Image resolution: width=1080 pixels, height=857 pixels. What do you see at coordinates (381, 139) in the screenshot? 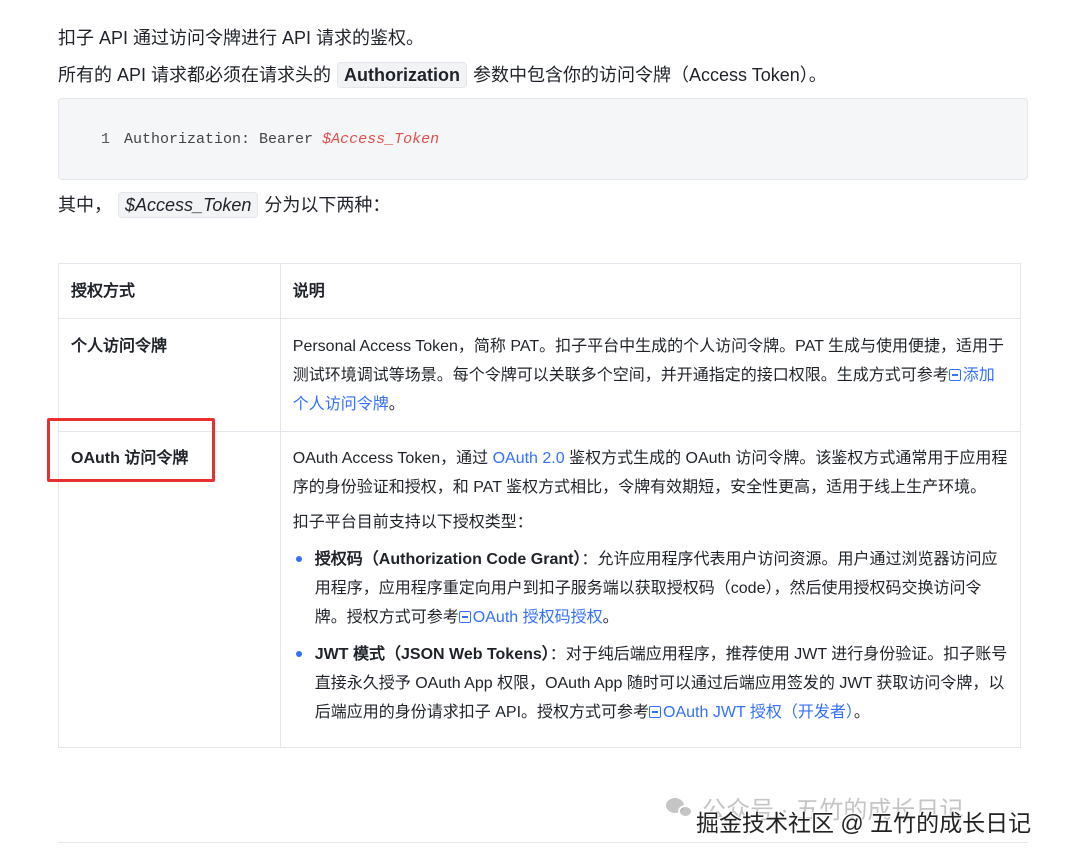
I see `code-variable: $Access_Token` at bounding box center [381, 139].